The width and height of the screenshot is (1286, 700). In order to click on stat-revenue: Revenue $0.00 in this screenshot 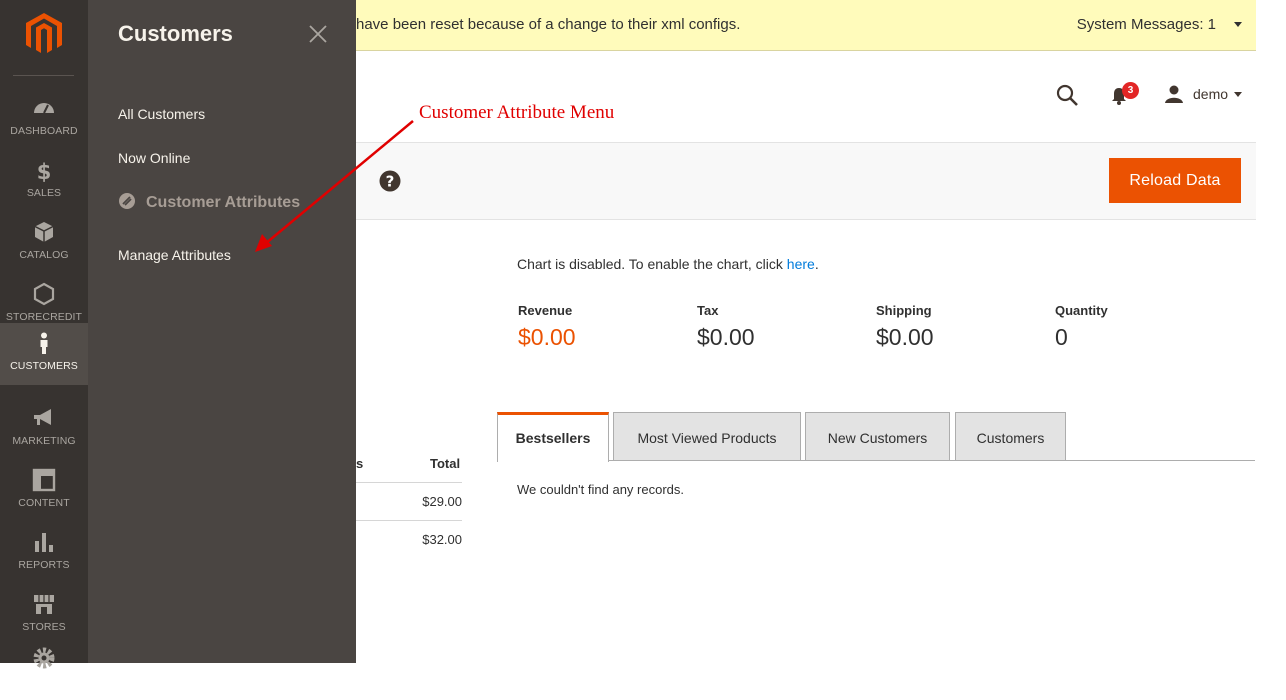, I will do `click(547, 327)`.